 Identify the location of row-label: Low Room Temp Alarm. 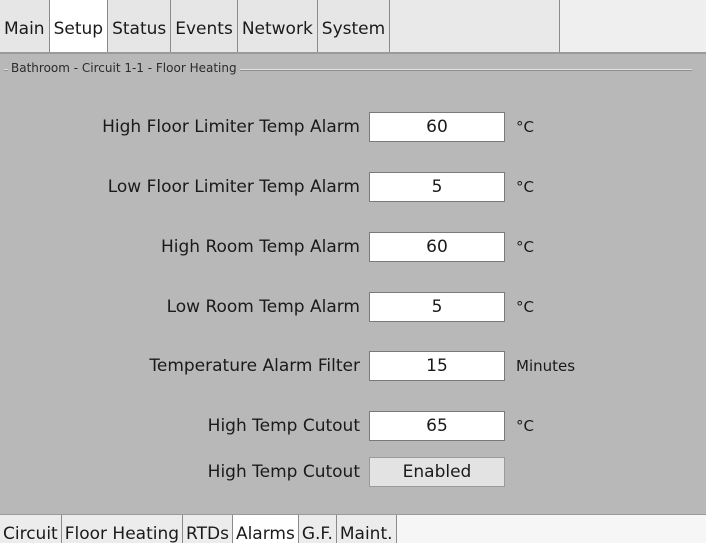
(263, 307).